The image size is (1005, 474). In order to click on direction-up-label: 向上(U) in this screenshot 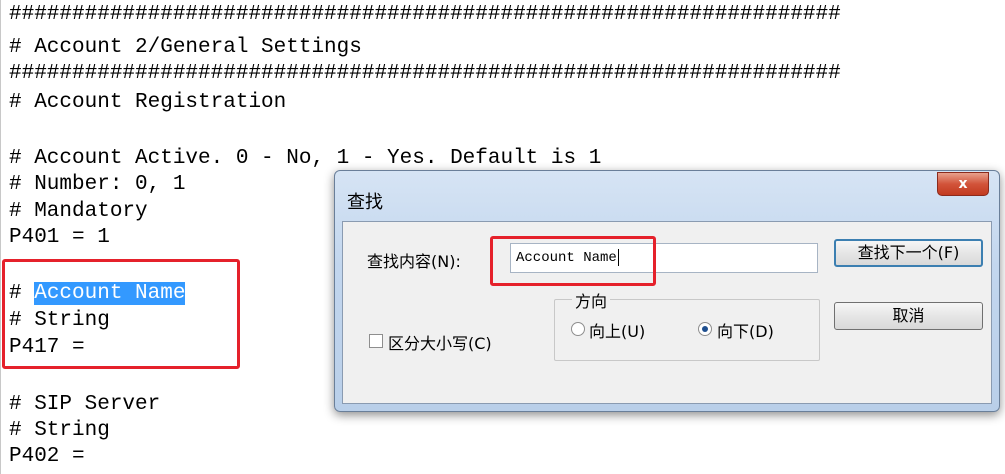, I will do `click(617, 331)`.